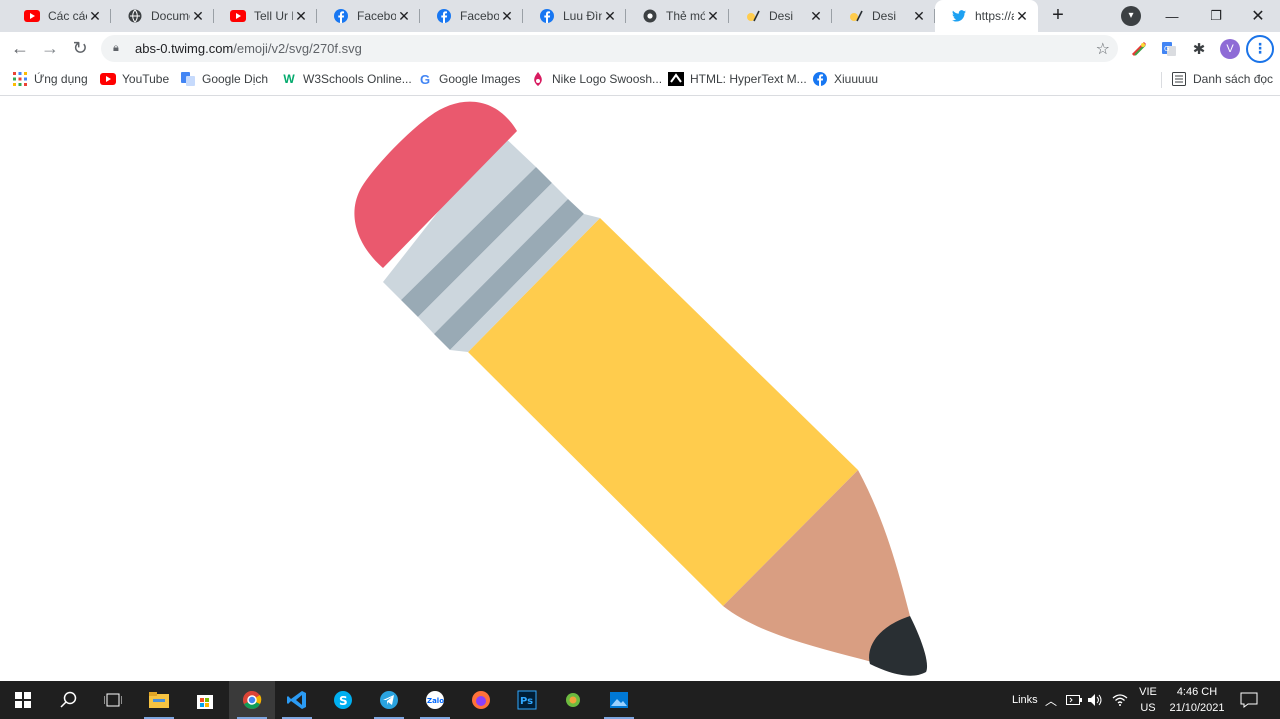 This screenshot has width=1280, height=719. I want to click on svg-text: Zalo, so click(435, 701).